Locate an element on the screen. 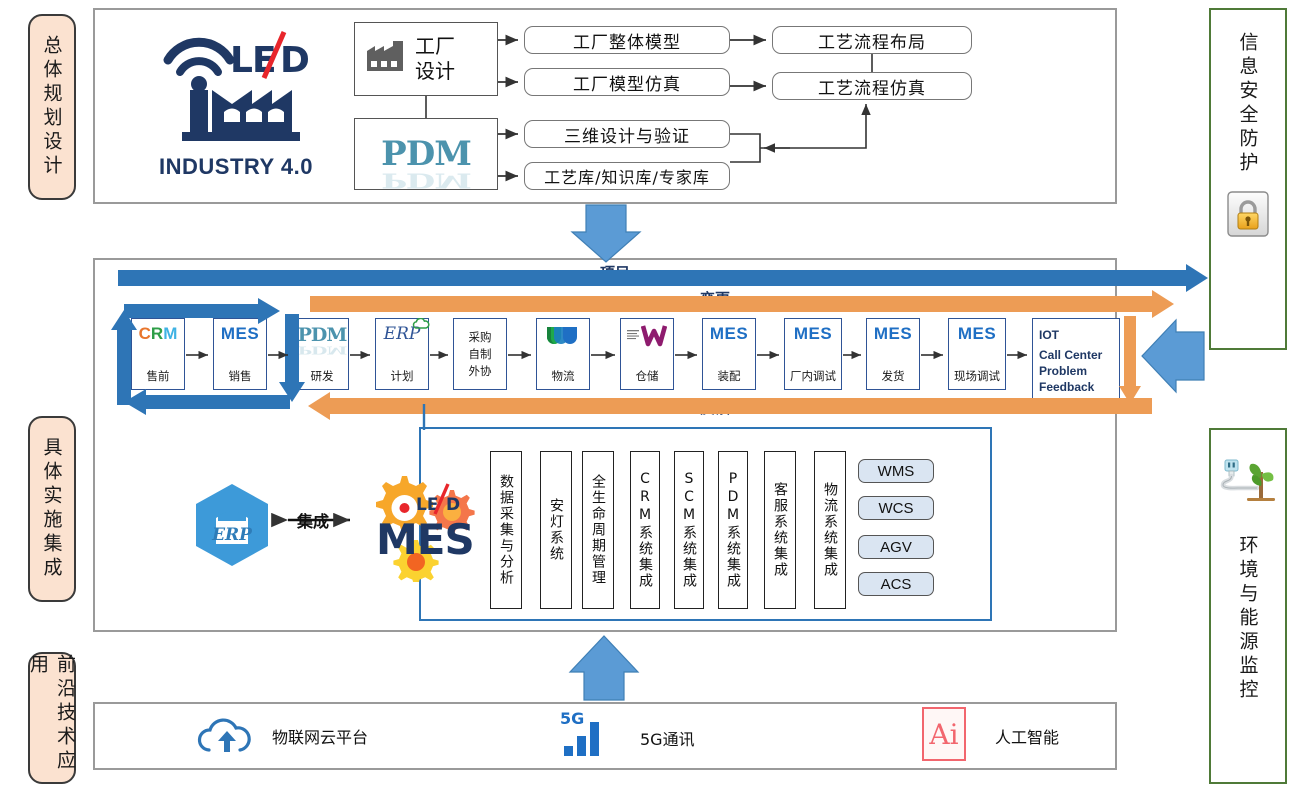  integration-pill-agv: AGV is located at coordinates (896, 547).